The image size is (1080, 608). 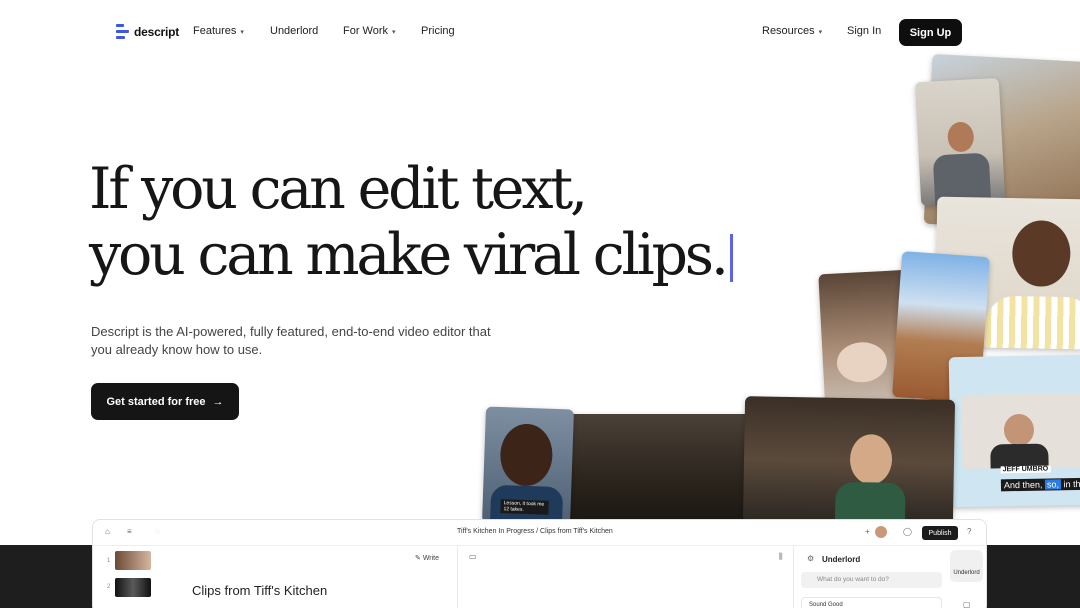 What do you see at coordinates (849, 461) in the screenshot?
I see `woman-with-headphones-frame` at bounding box center [849, 461].